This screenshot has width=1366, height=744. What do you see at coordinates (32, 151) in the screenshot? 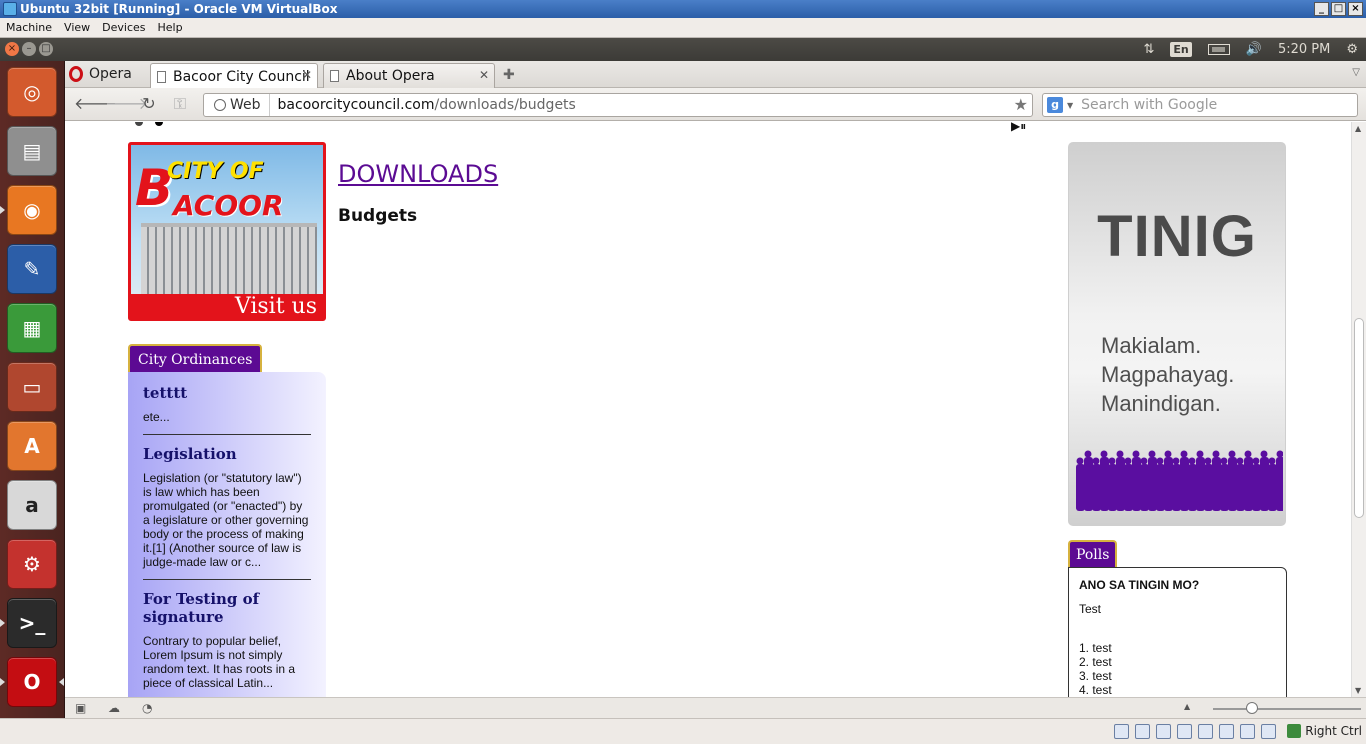
I see `files-icon: ▤` at bounding box center [32, 151].